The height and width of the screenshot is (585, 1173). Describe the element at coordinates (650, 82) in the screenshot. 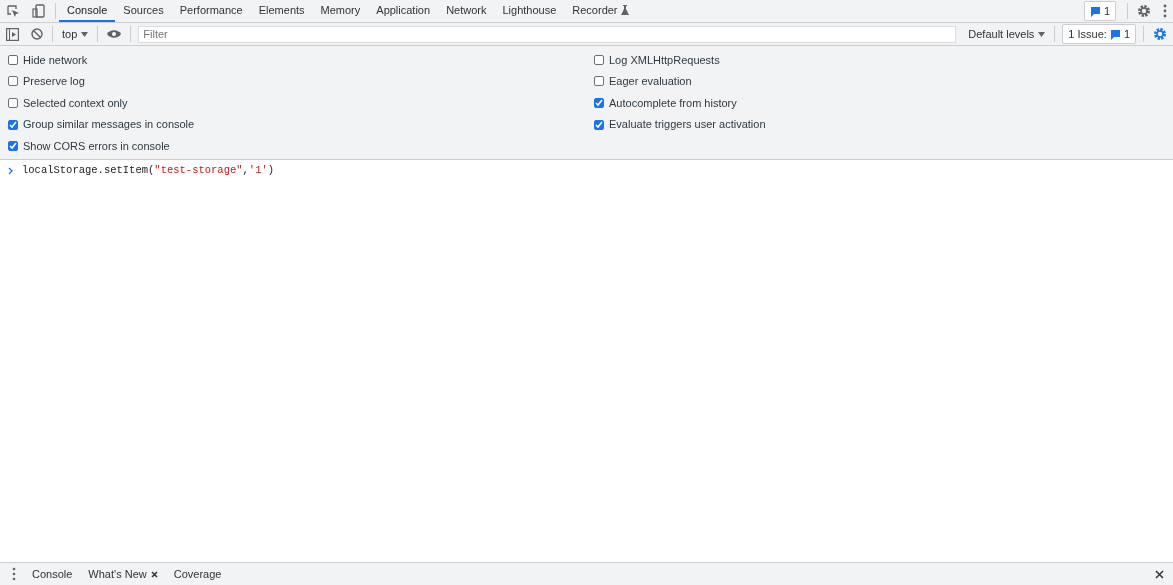

I see `setting-label: Eager evaluation` at that location.